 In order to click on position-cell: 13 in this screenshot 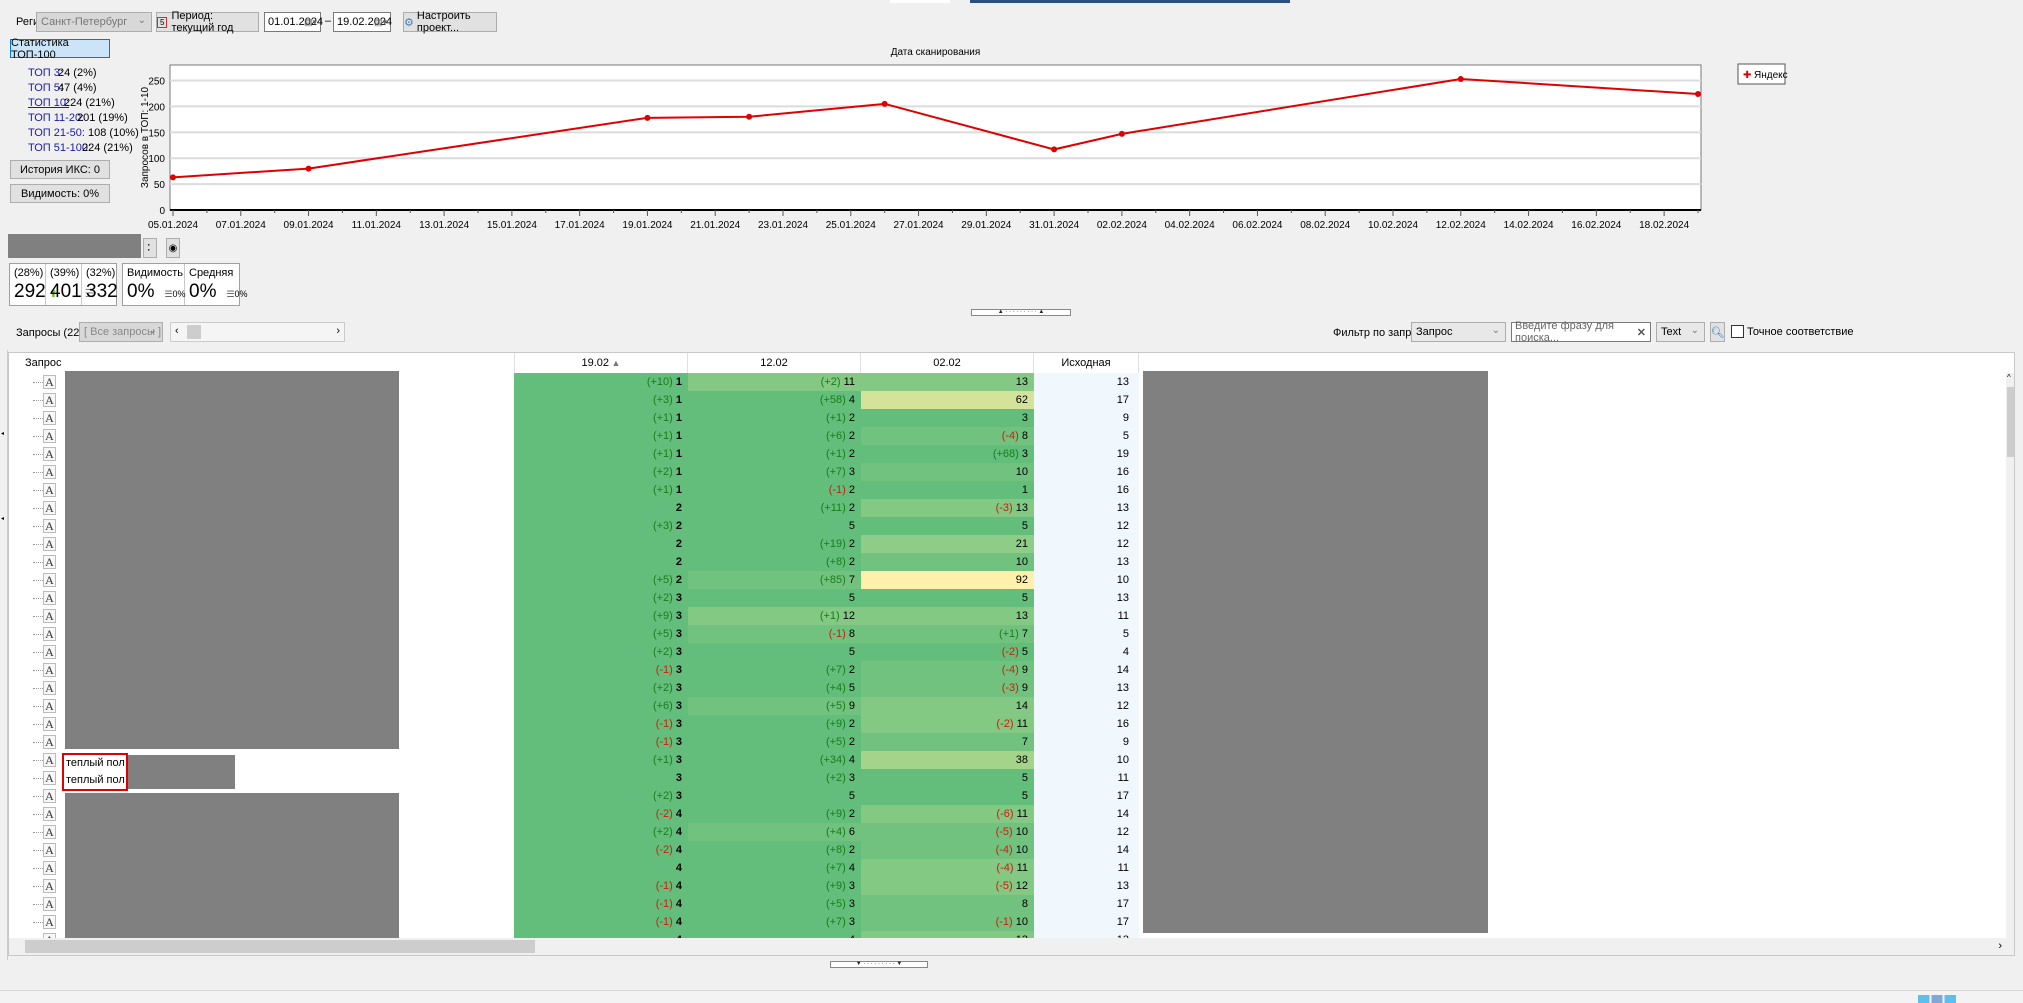, I will do `click(947, 616)`.